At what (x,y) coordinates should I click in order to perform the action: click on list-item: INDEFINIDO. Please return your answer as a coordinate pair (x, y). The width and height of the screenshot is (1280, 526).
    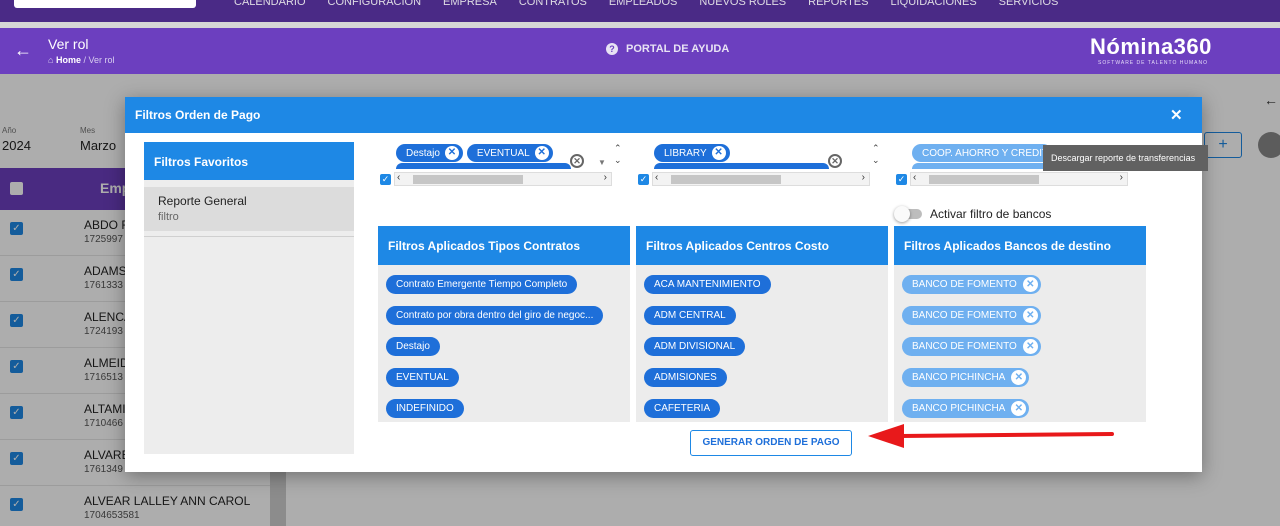
    Looking at the image, I should click on (425, 408).